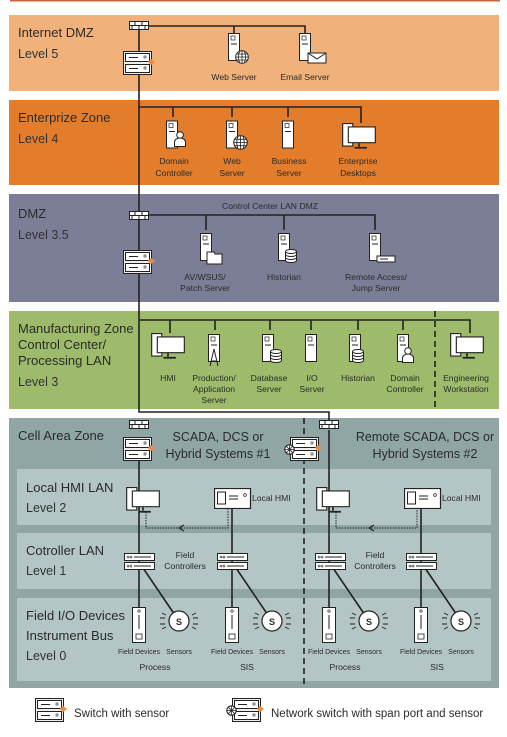  I want to click on zone-title: Manufacturing Zone, so click(76, 328).